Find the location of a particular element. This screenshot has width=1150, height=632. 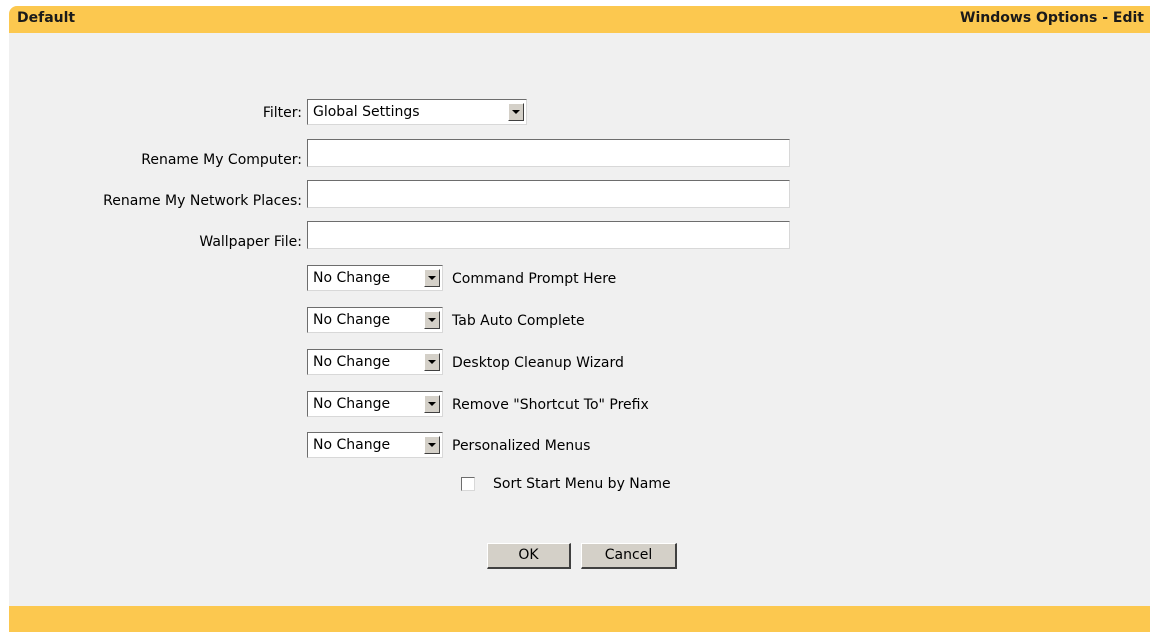

wallpaper-file-input is located at coordinates (548, 235).